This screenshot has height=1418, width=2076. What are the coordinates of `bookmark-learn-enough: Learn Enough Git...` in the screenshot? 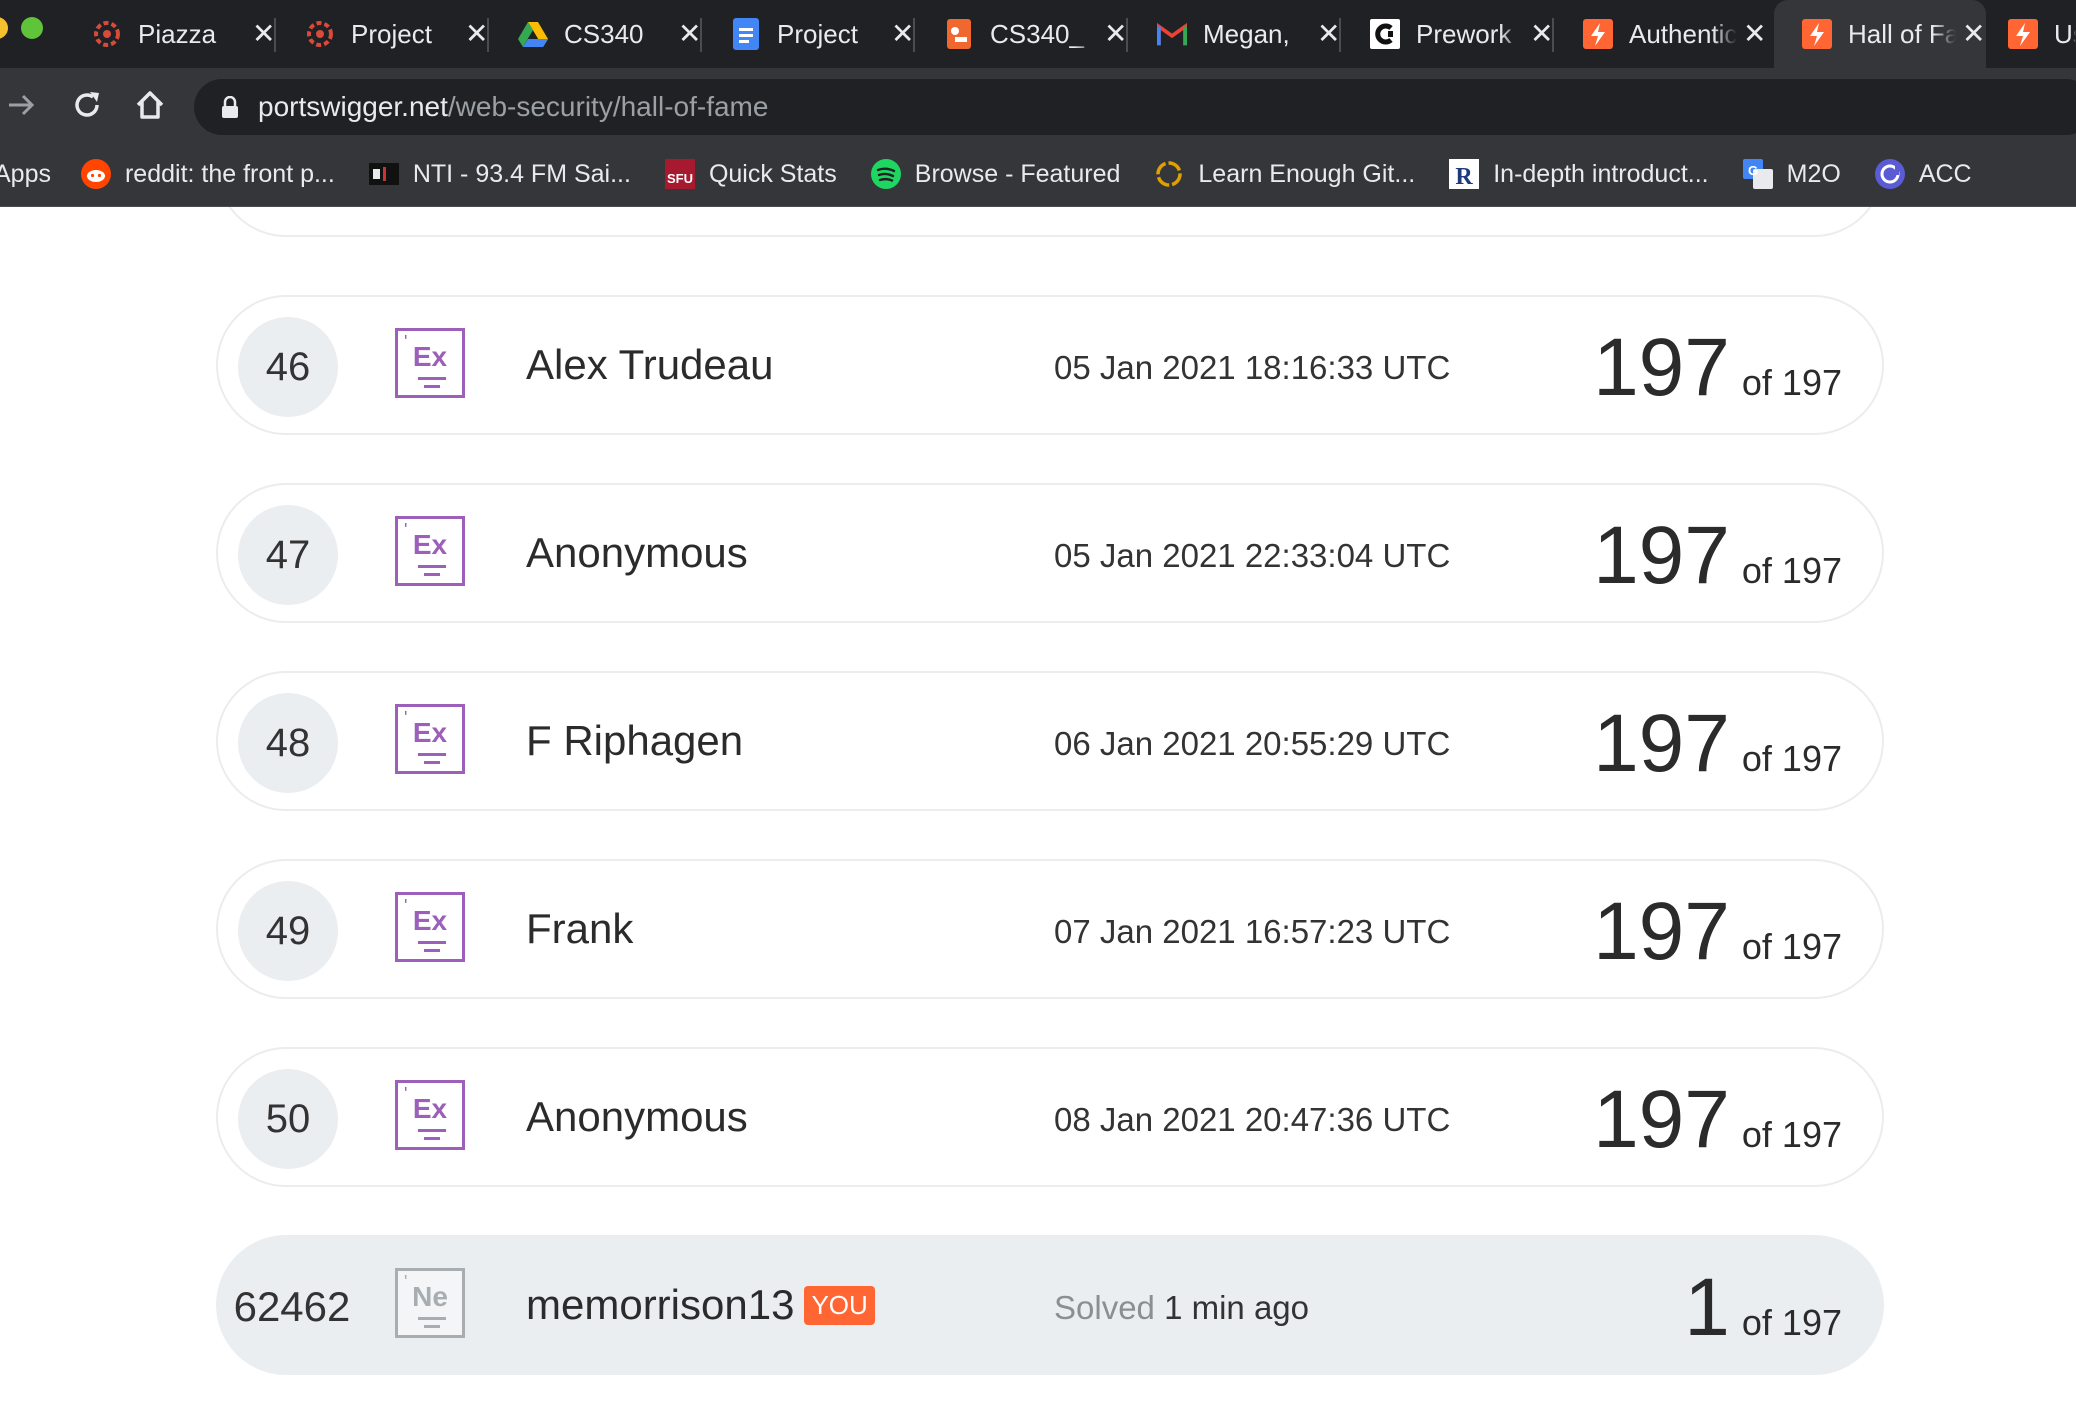 It's located at (1284, 174).